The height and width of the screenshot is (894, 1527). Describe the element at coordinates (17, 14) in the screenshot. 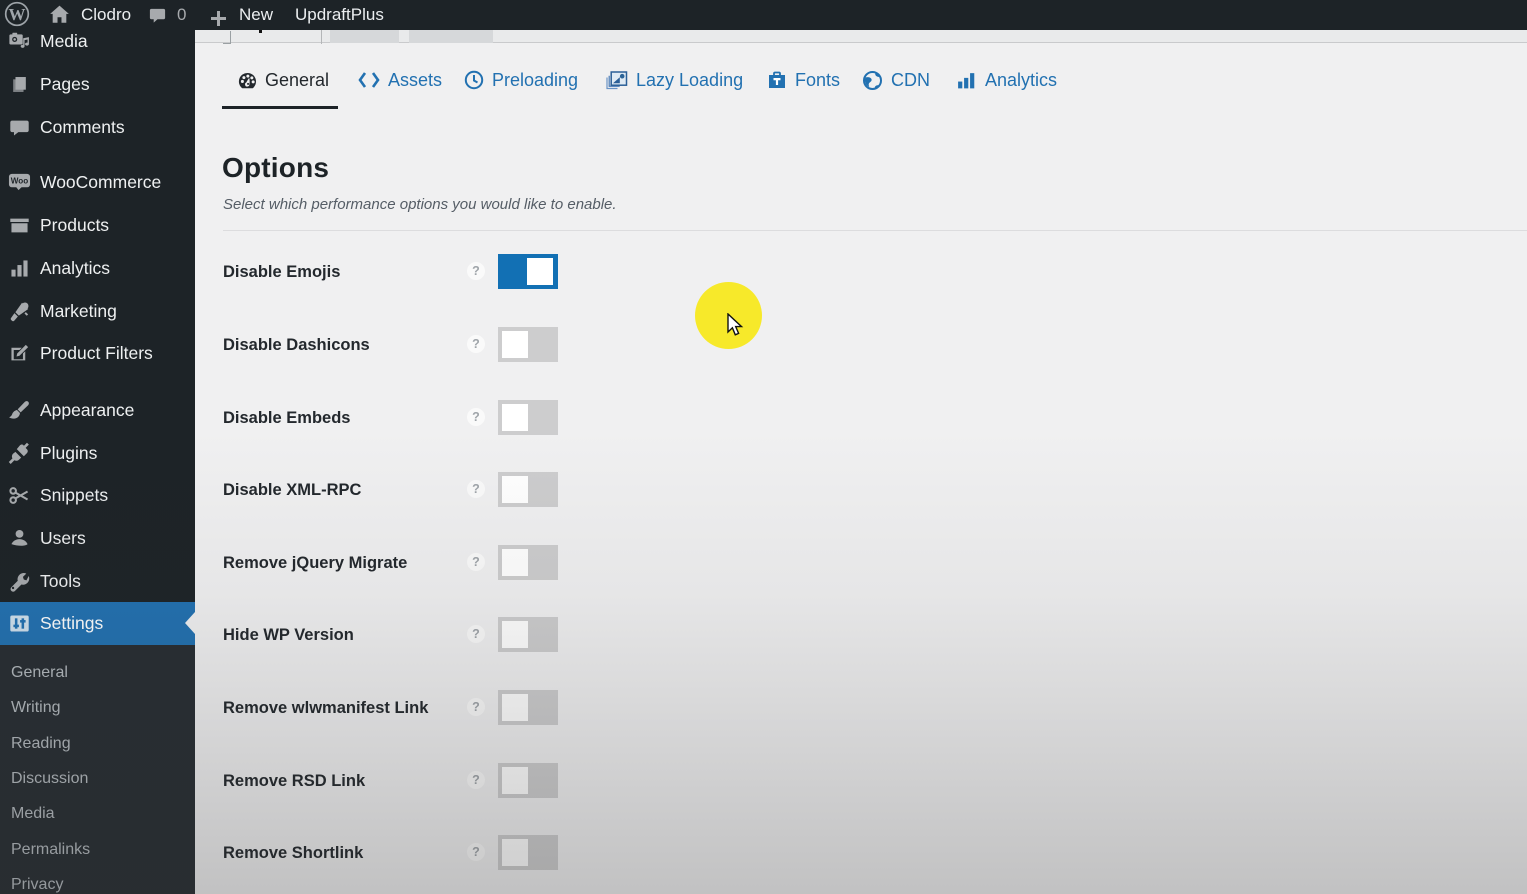

I see `svg-text: W` at that location.